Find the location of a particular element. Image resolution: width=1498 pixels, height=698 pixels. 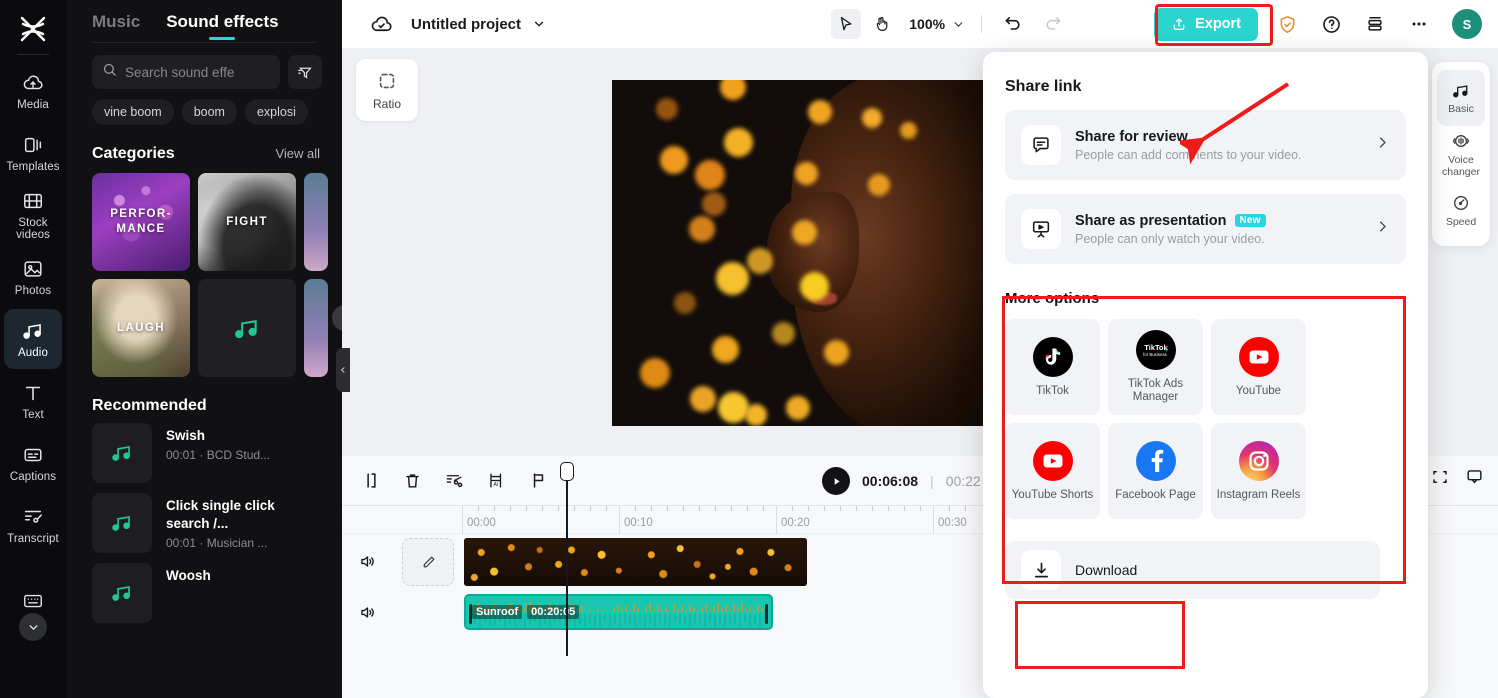

view-all-link: View all is located at coordinates (297, 153).